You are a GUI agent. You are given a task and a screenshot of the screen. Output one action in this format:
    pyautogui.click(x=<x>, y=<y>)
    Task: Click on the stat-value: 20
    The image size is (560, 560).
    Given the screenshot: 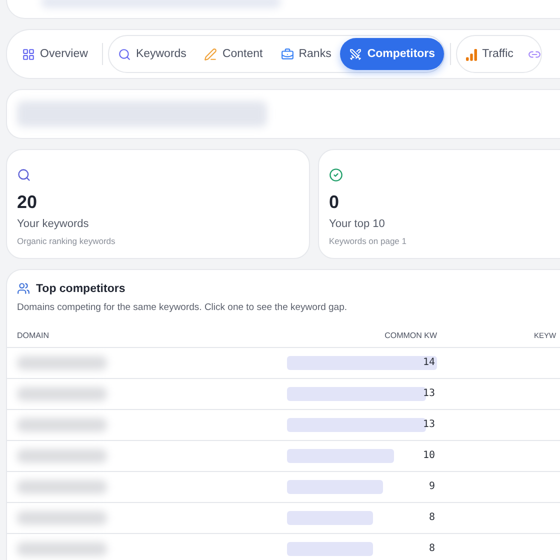 What is the action you would take?
    pyautogui.click(x=27, y=202)
    